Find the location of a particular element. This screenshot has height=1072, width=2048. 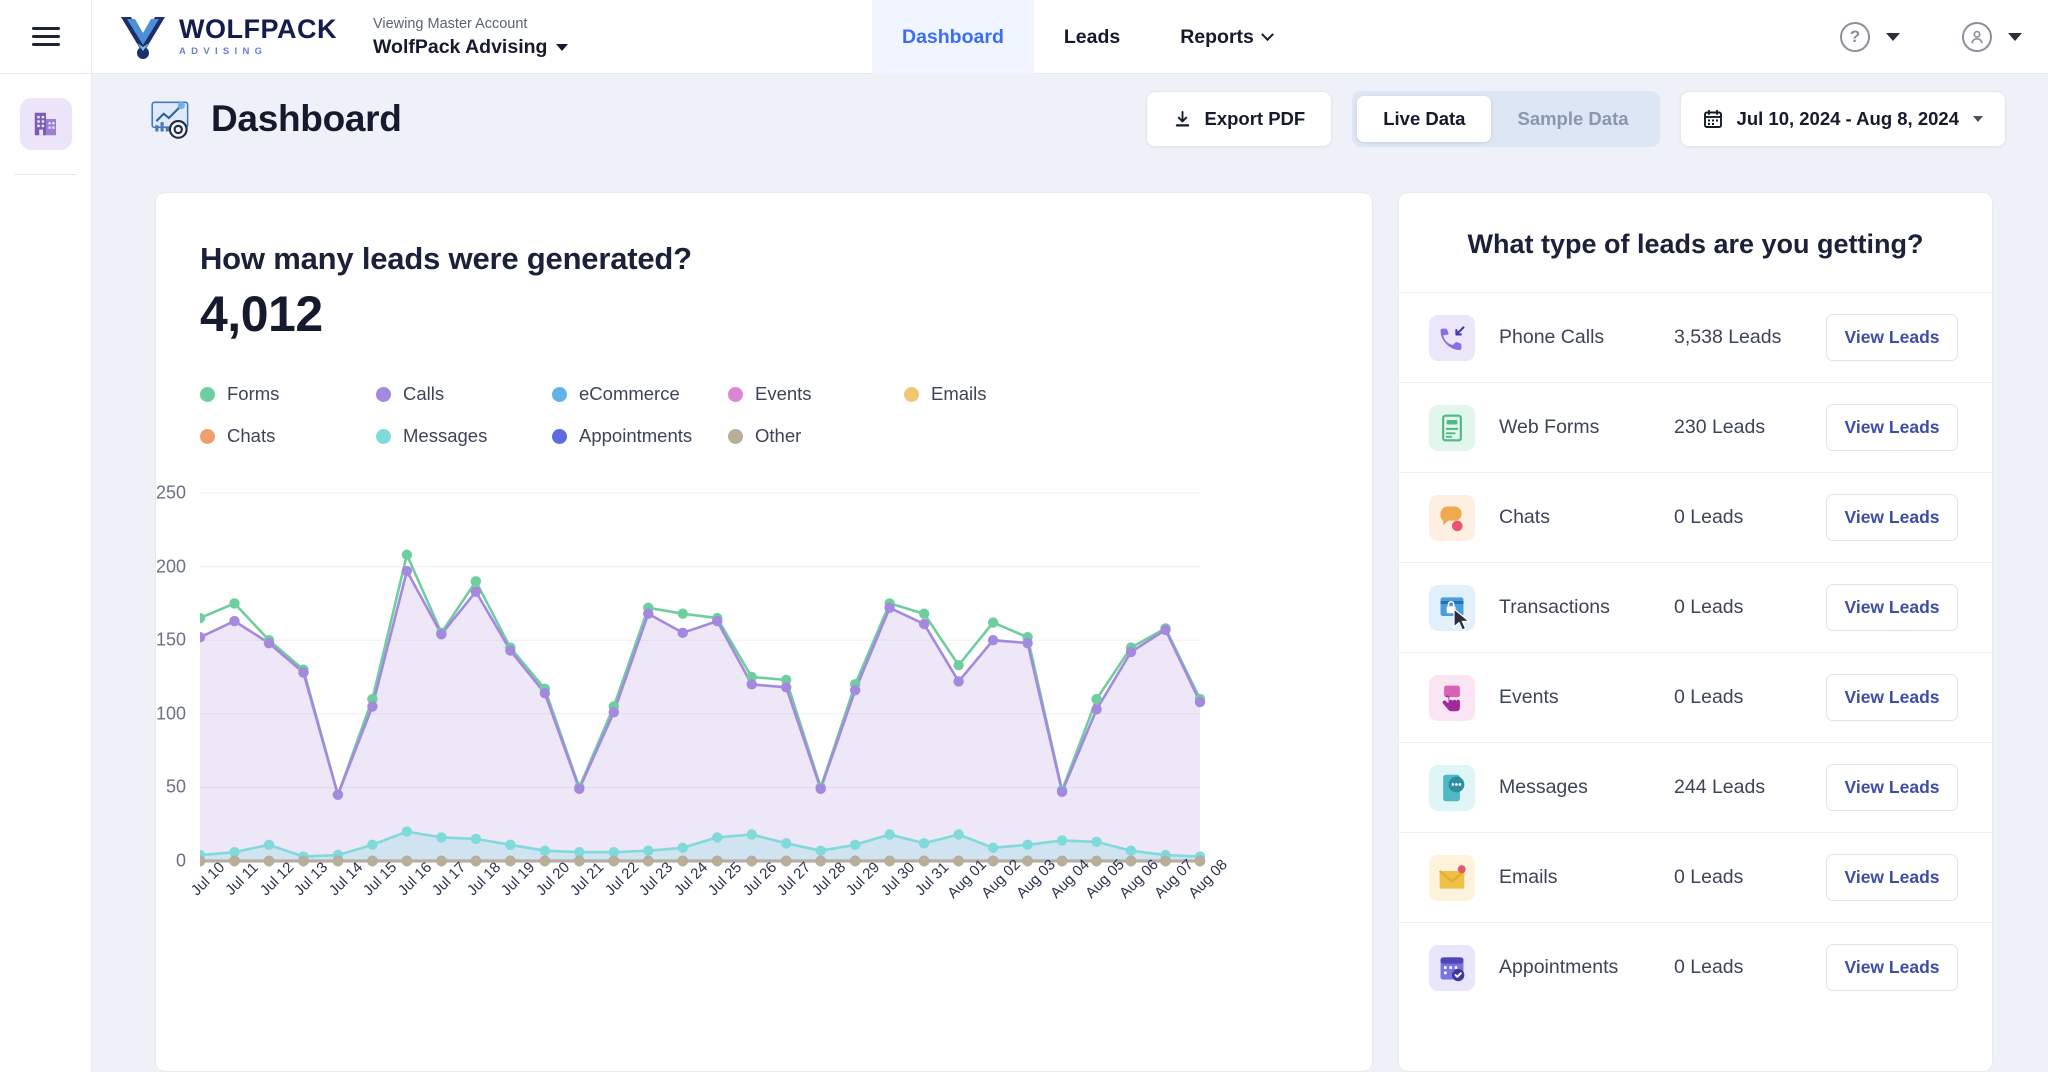

nav-label: Reports is located at coordinates (1217, 36).